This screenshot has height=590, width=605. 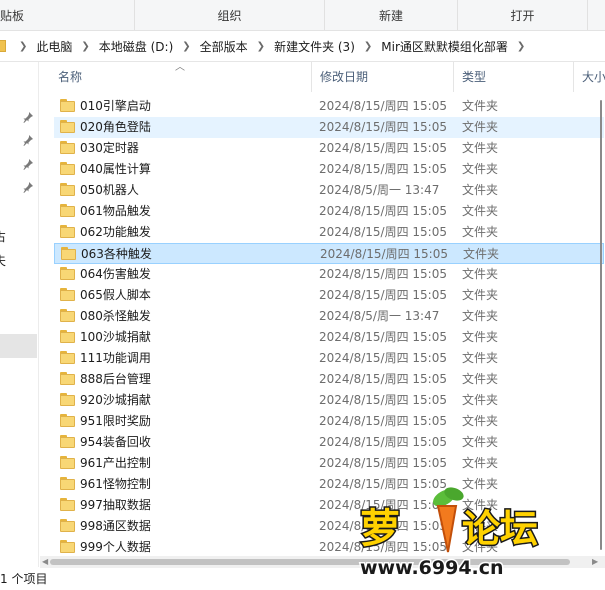 What do you see at coordinates (136, 46) in the screenshot?
I see `crumb-local-disk: 本地磁盘 (D:)` at bounding box center [136, 46].